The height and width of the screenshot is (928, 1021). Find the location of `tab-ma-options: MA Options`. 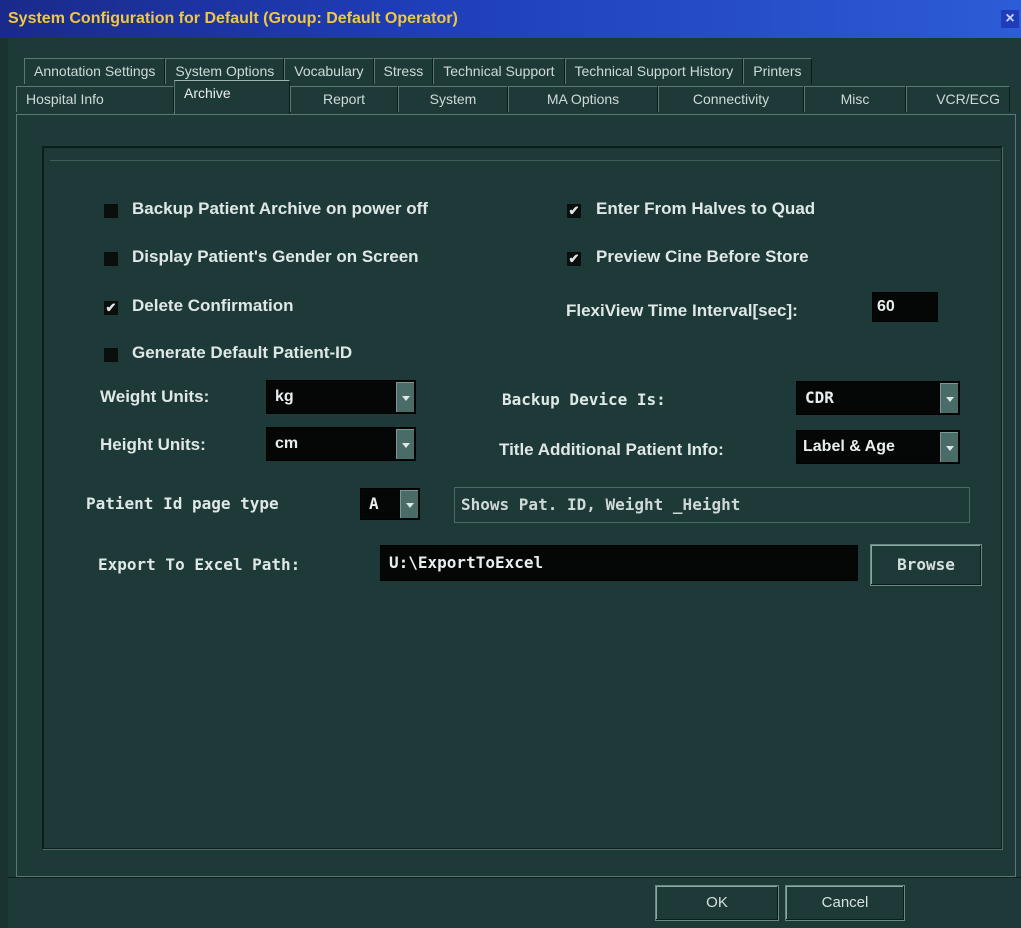

tab-ma-options: MA Options is located at coordinates (583, 99).